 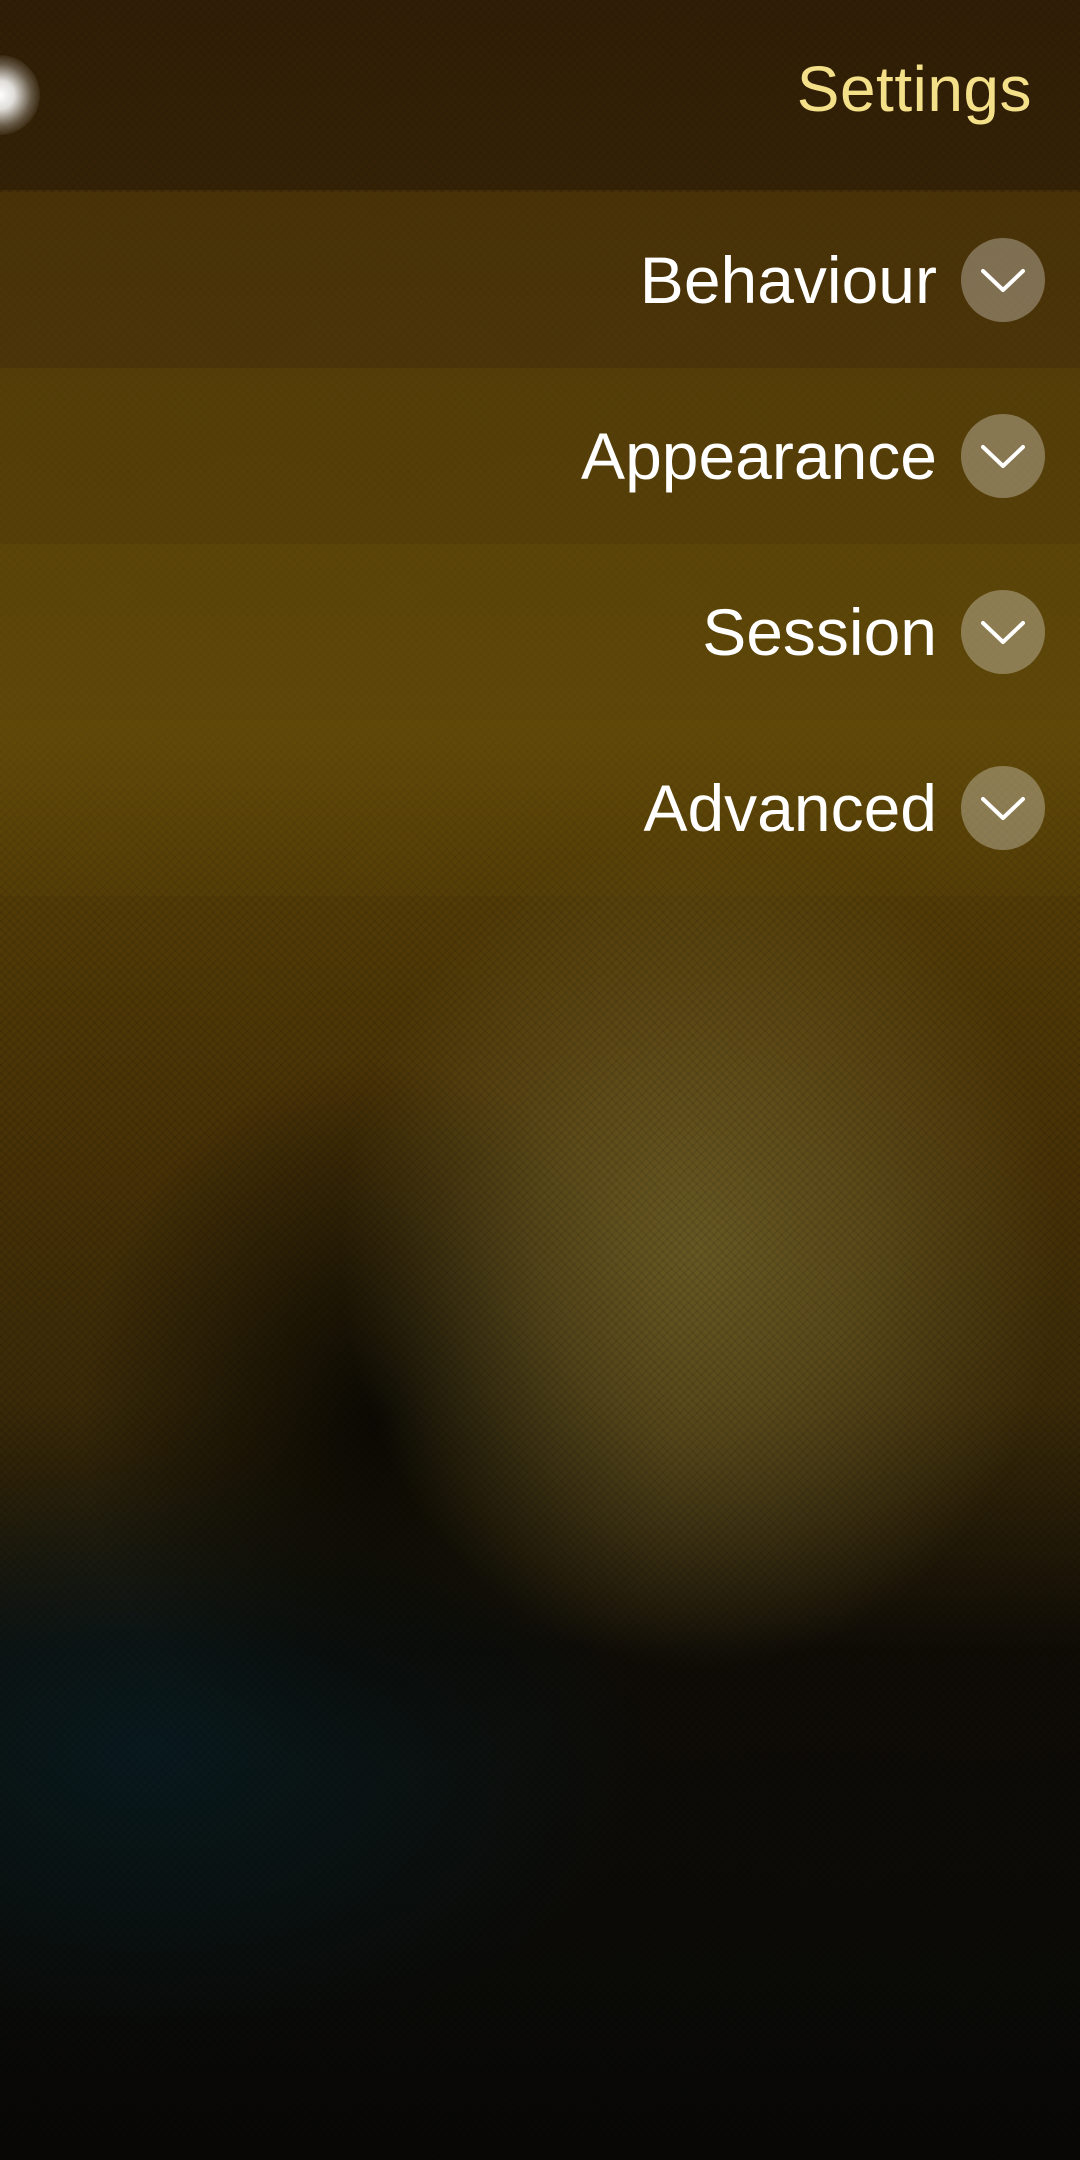 I want to click on section-label: Appearance, so click(x=759, y=456).